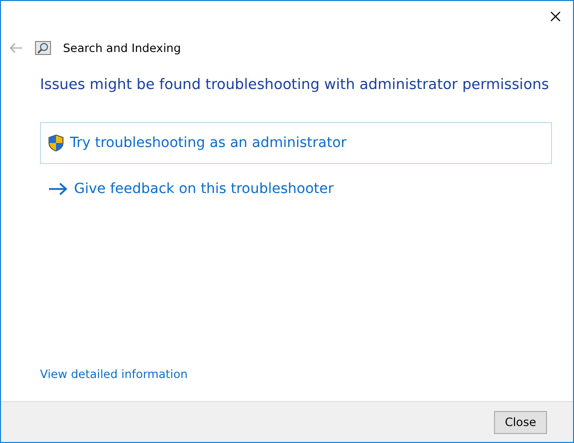  What do you see at coordinates (122, 48) in the screenshot?
I see `window-title: Search and Indexing` at bounding box center [122, 48].